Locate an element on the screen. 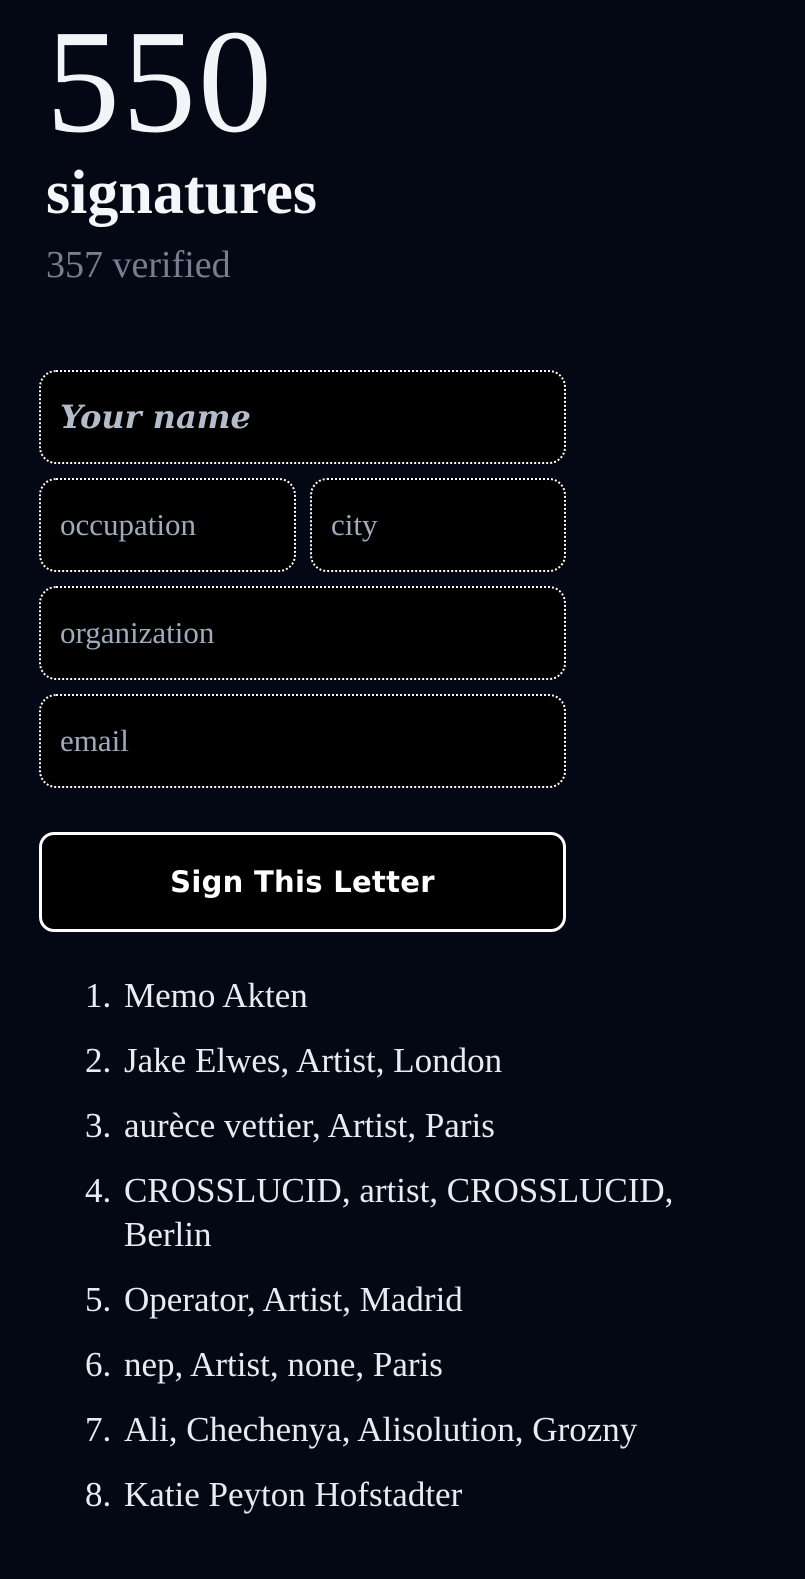 This screenshot has height=1579, width=805. signature-list-item: aurèce vettier, Artist, Paris is located at coordinates (432, 1126).